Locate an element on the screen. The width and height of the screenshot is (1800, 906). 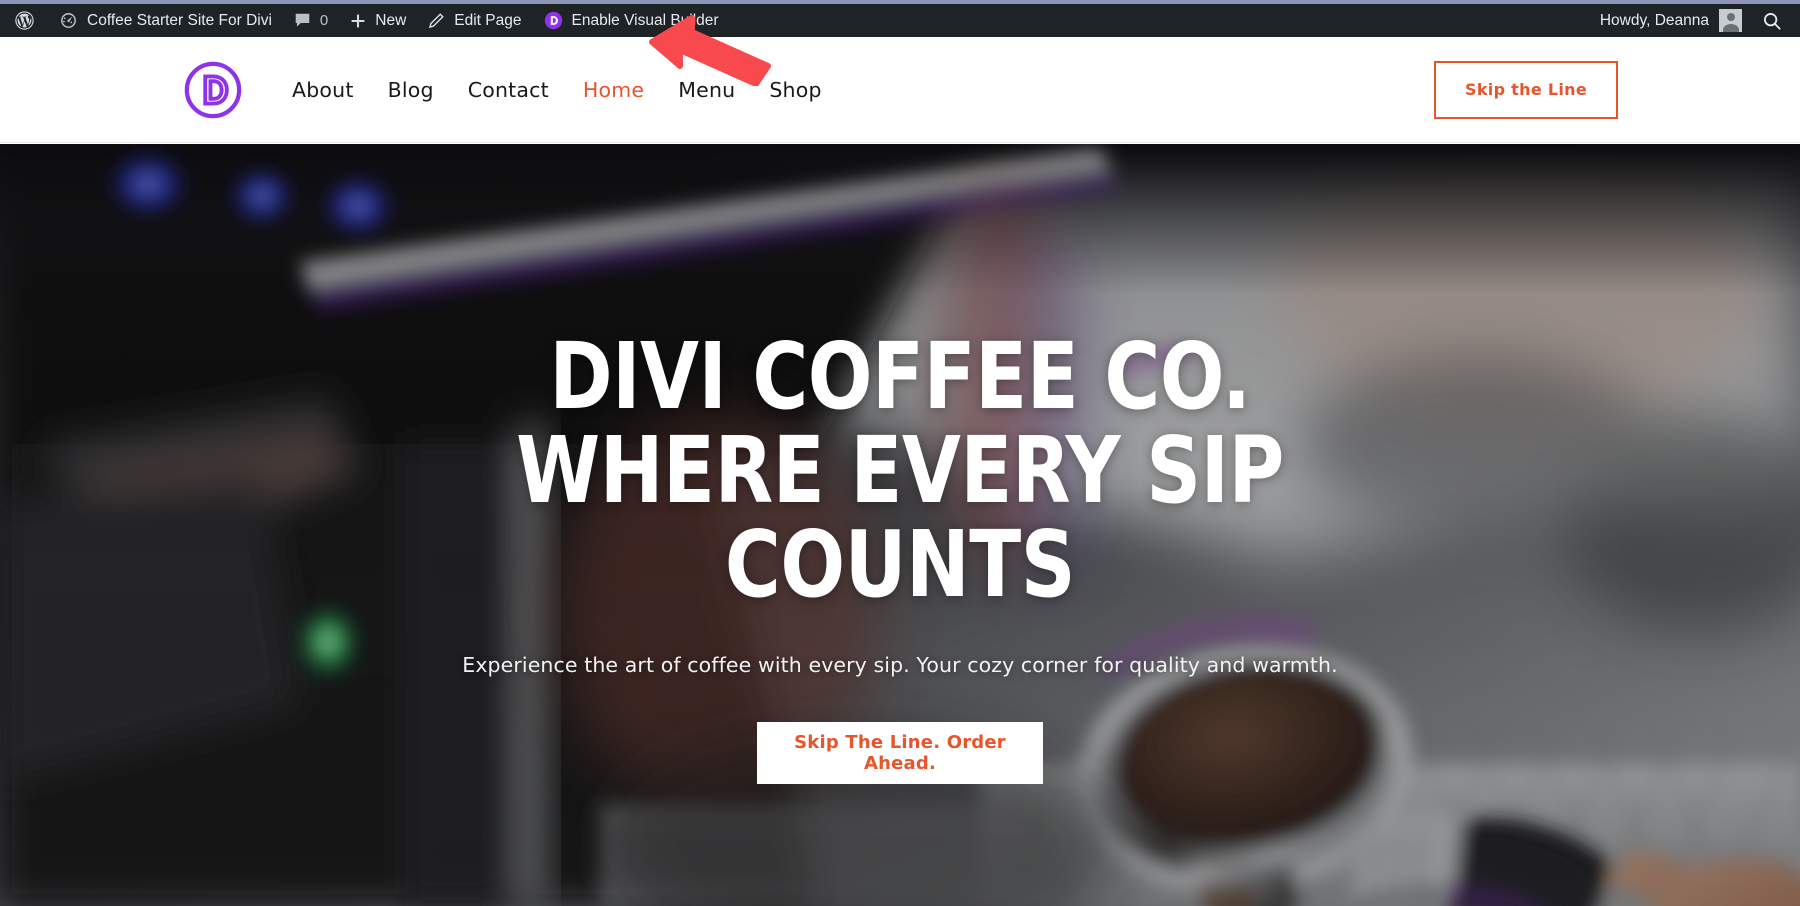
divi-logo-icon is located at coordinates (213, 89).